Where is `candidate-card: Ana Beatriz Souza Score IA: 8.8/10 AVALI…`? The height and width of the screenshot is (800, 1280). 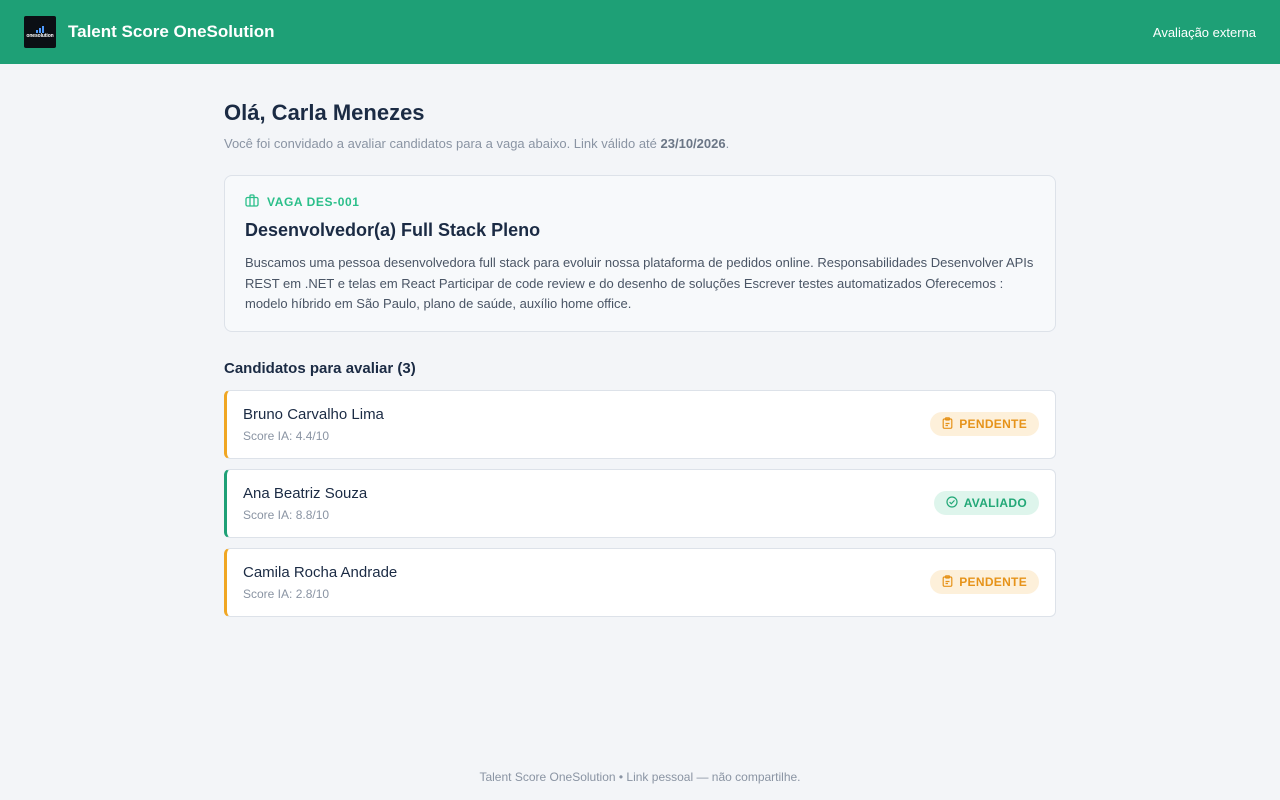
candidate-card: Ana Beatriz Souza Score IA: 8.8/10 AVALI… is located at coordinates (640, 503).